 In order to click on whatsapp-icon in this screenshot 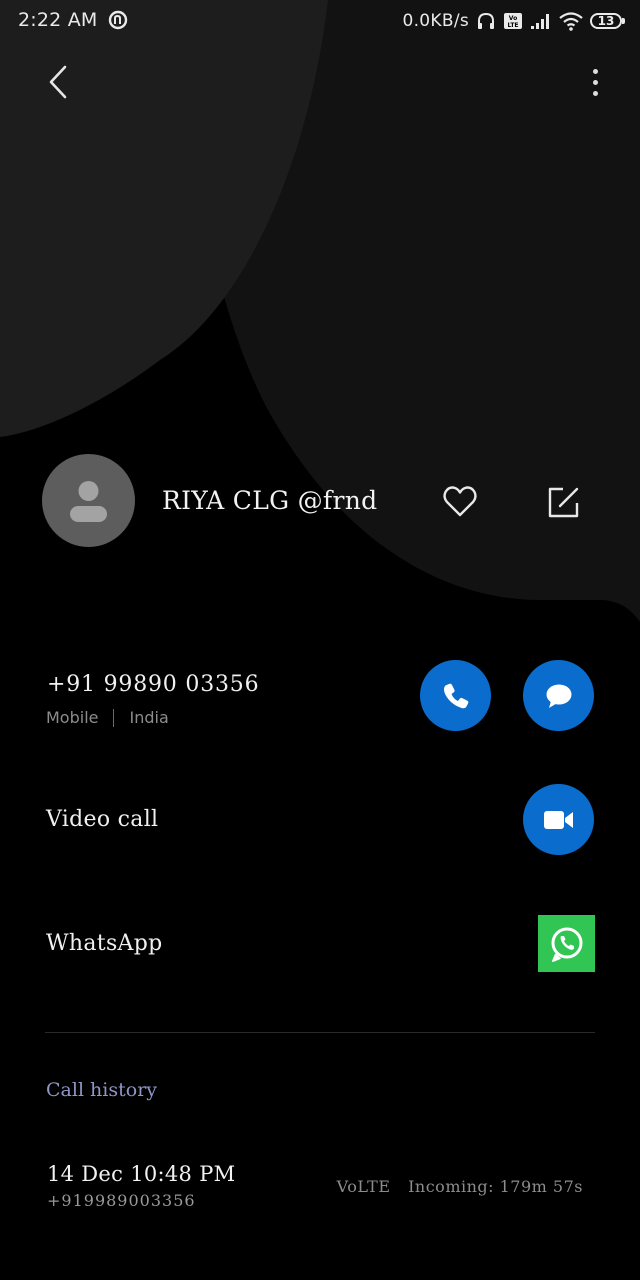, I will do `click(566, 944)`.